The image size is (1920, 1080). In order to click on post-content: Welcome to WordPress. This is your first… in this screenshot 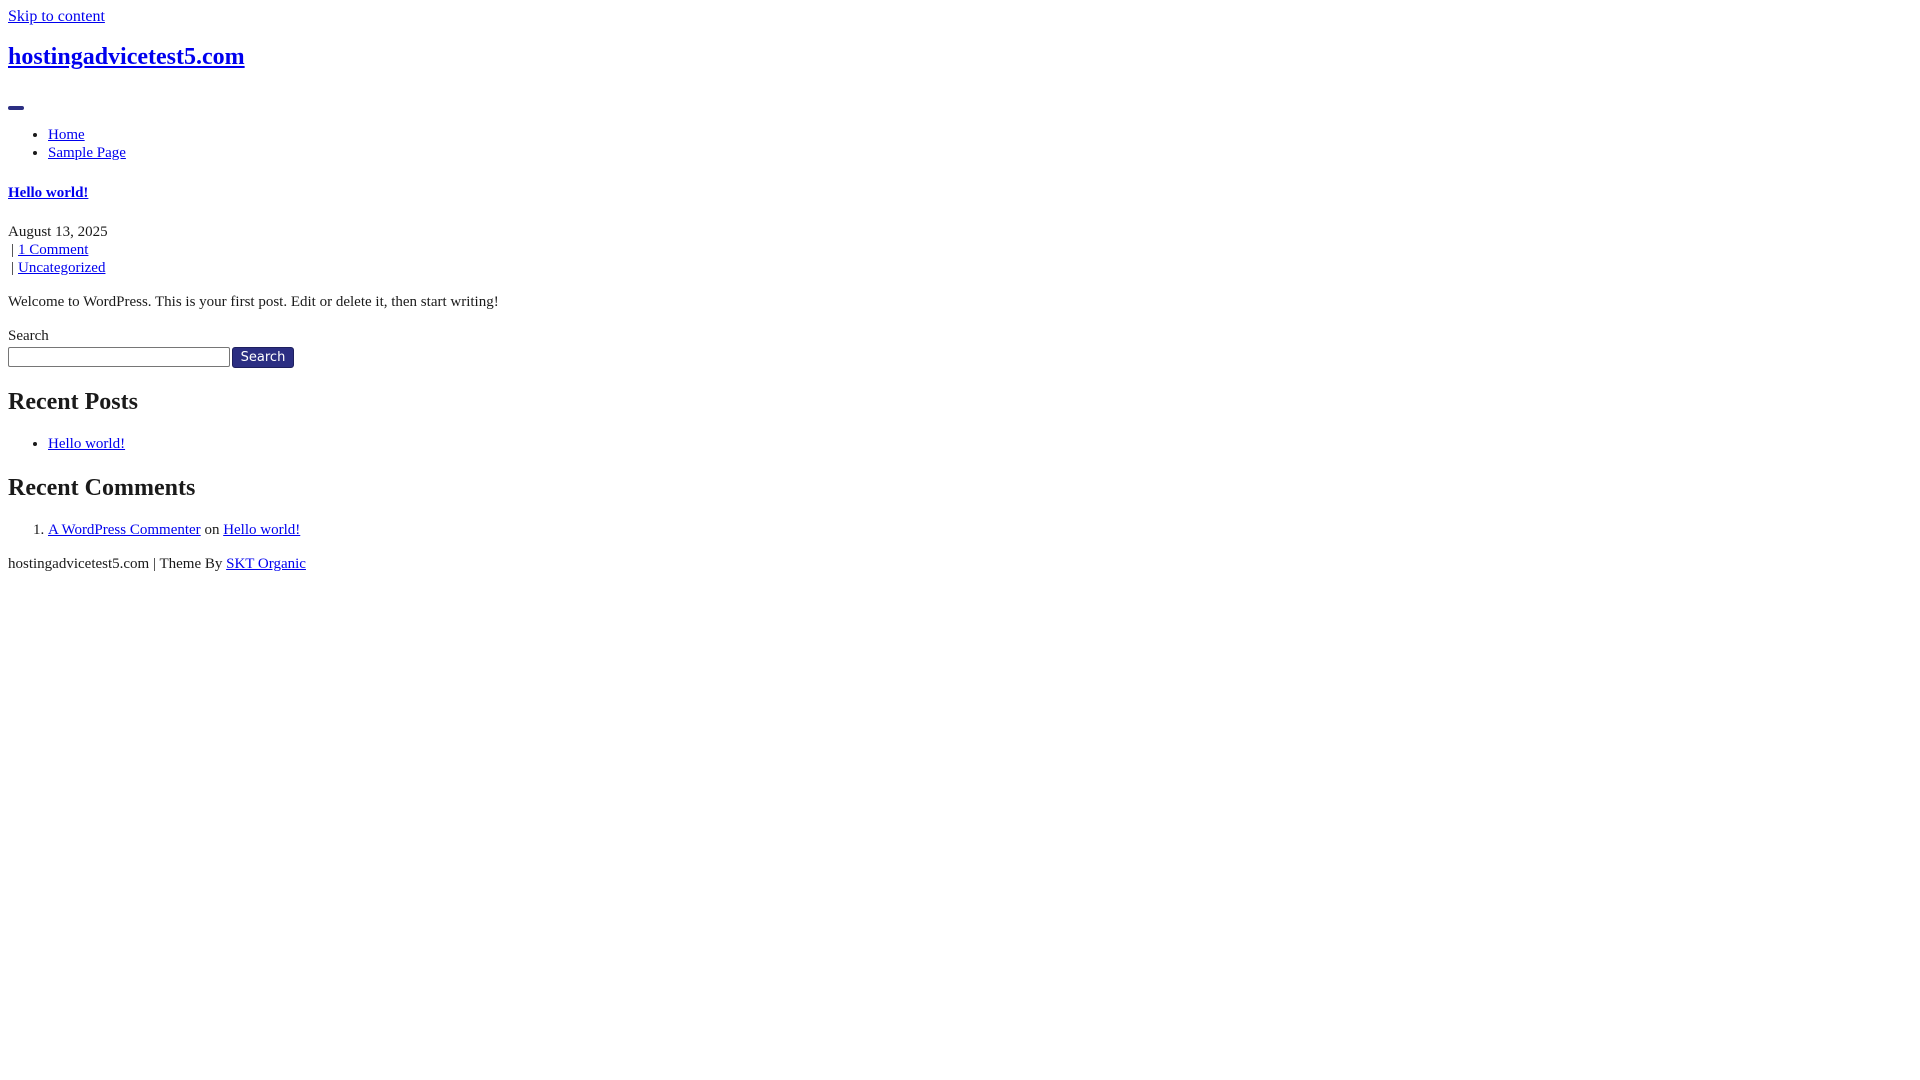, I will do `click(253, 302)`.